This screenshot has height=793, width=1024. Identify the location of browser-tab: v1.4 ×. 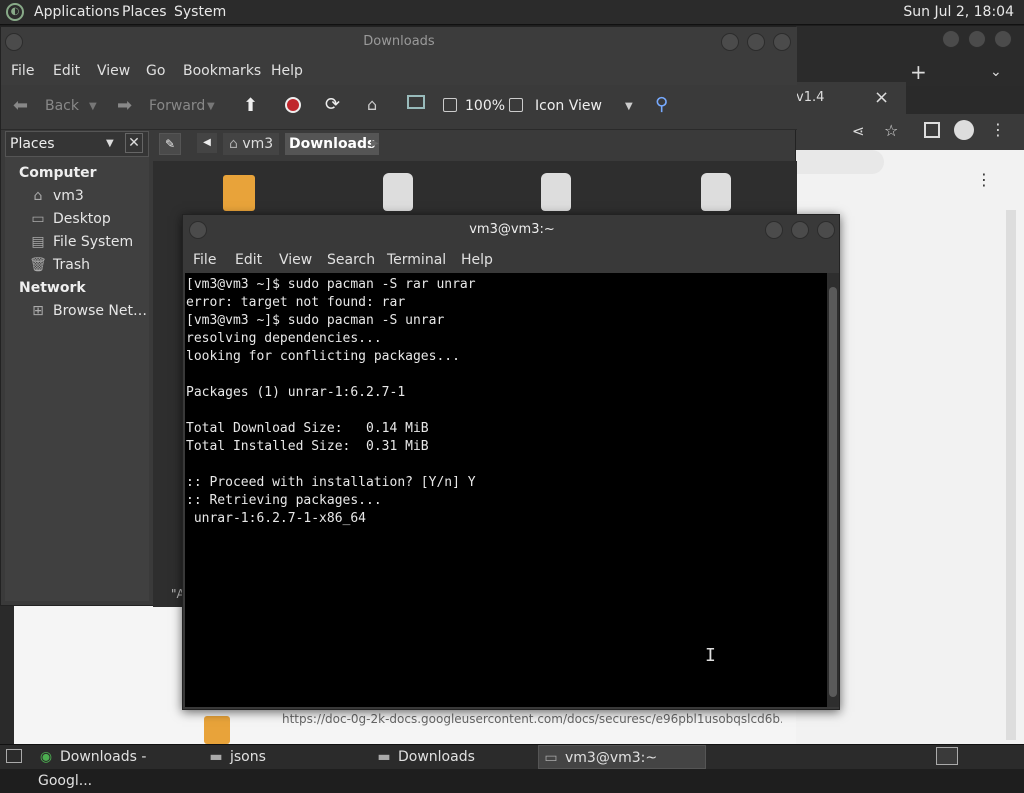
(851, 98).